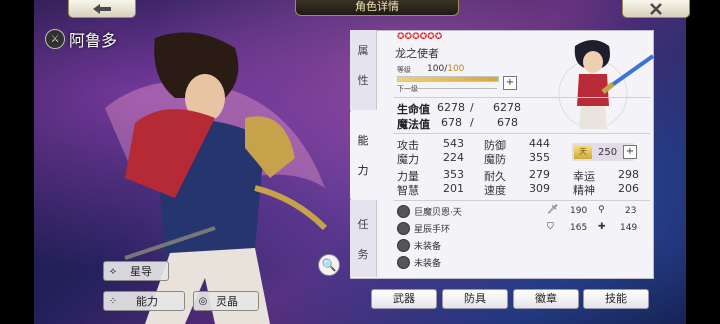 The width and height of the screenshot is (720, 324). I want to click on stat-value-defense: 444, so click(539, 143).